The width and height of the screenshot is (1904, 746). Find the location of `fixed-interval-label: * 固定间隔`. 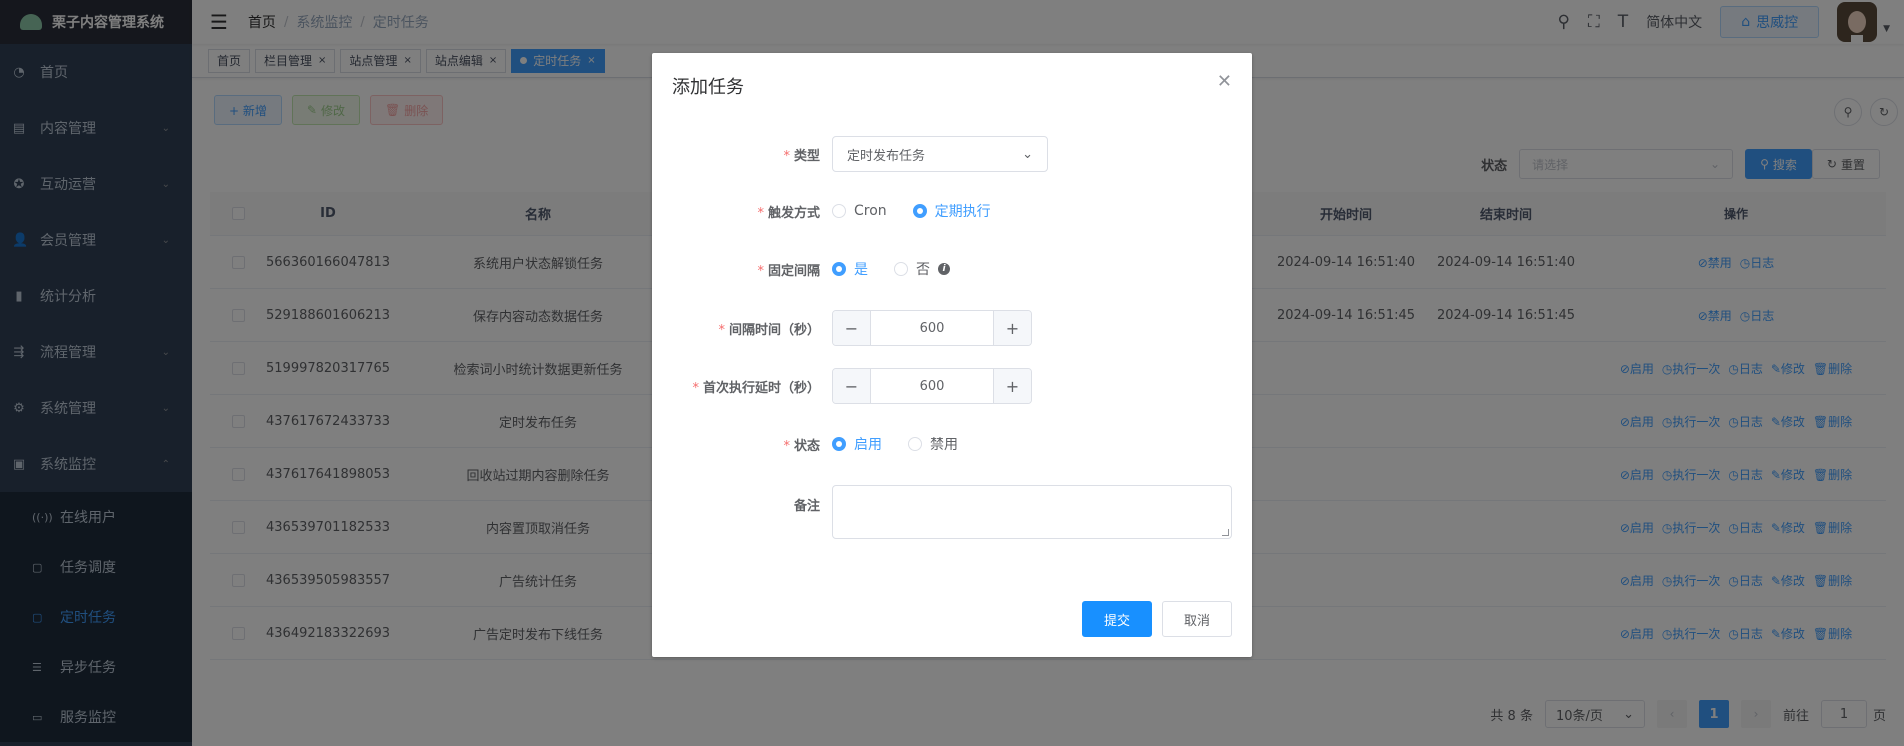

fixed-interval-label: * 固定间隔 is located at coordinates (788, 271).